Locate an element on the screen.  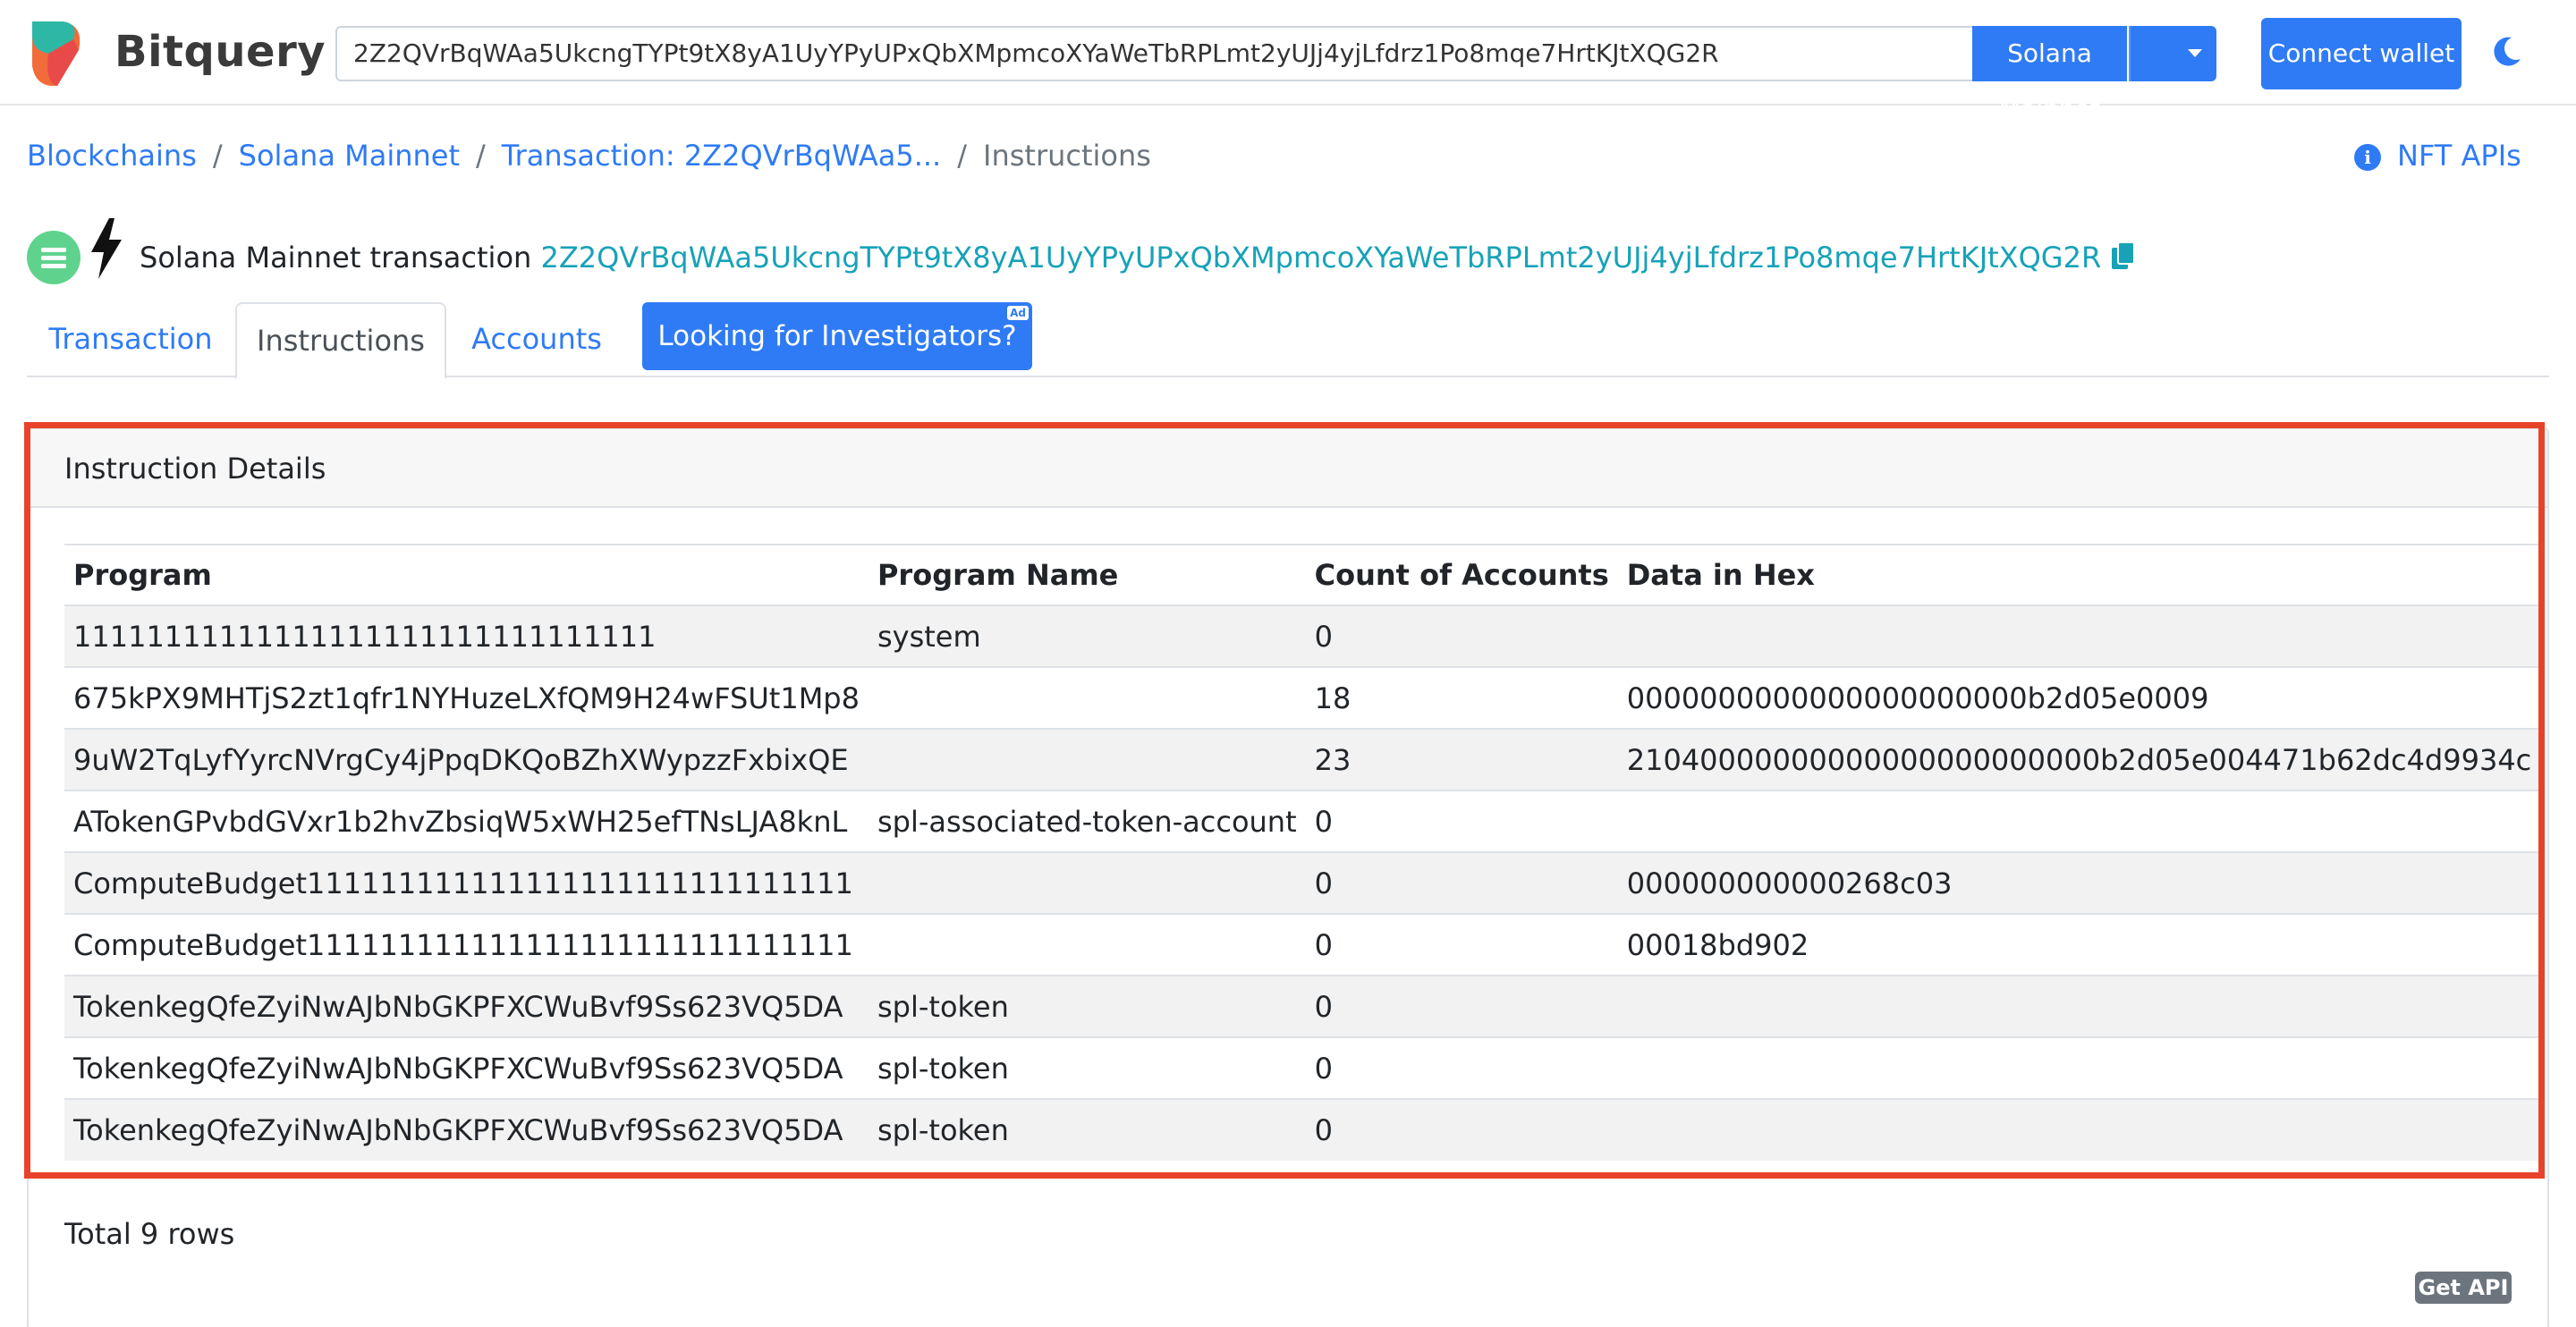
ad-badge: Ad is located at coordinates (1018, 313).